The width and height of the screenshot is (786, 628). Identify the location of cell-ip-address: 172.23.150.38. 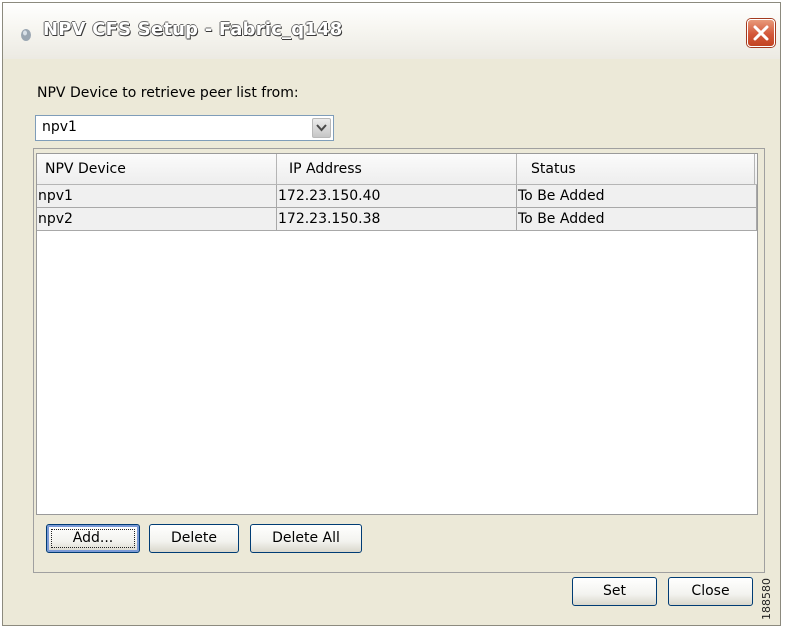
(397, 219).